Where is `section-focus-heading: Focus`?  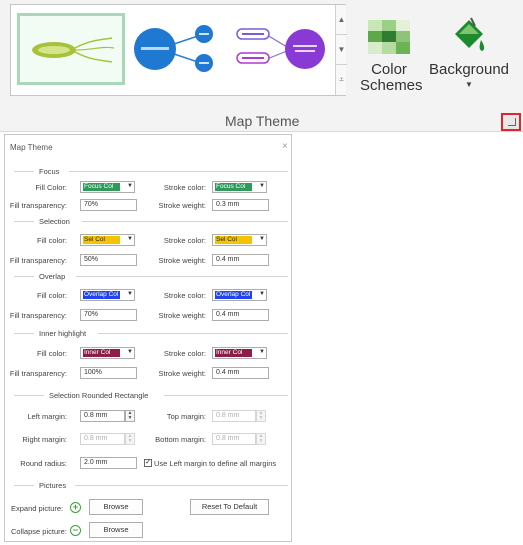 section-focus-heading: Focus is located at coordinates (49, 171).